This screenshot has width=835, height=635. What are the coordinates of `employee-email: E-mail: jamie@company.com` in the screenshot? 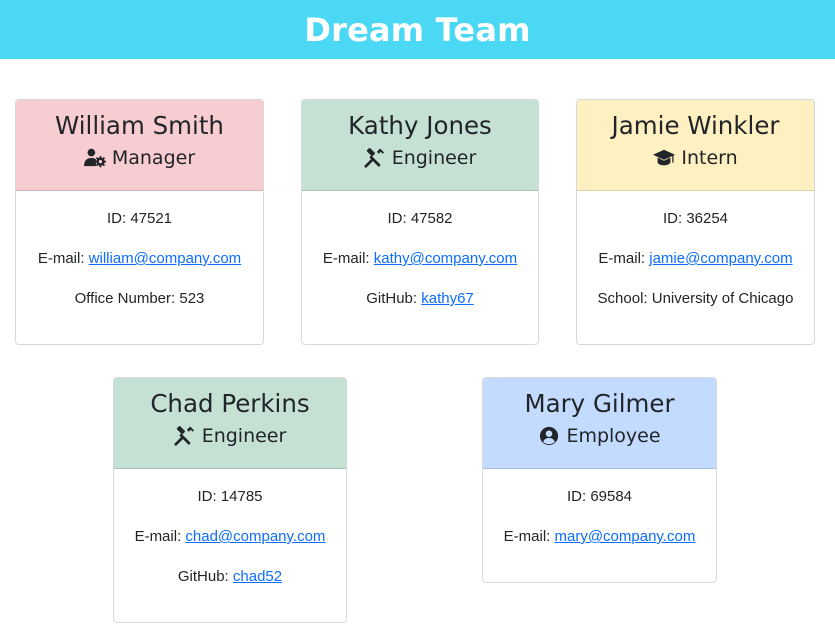 It's located at (695, 258).